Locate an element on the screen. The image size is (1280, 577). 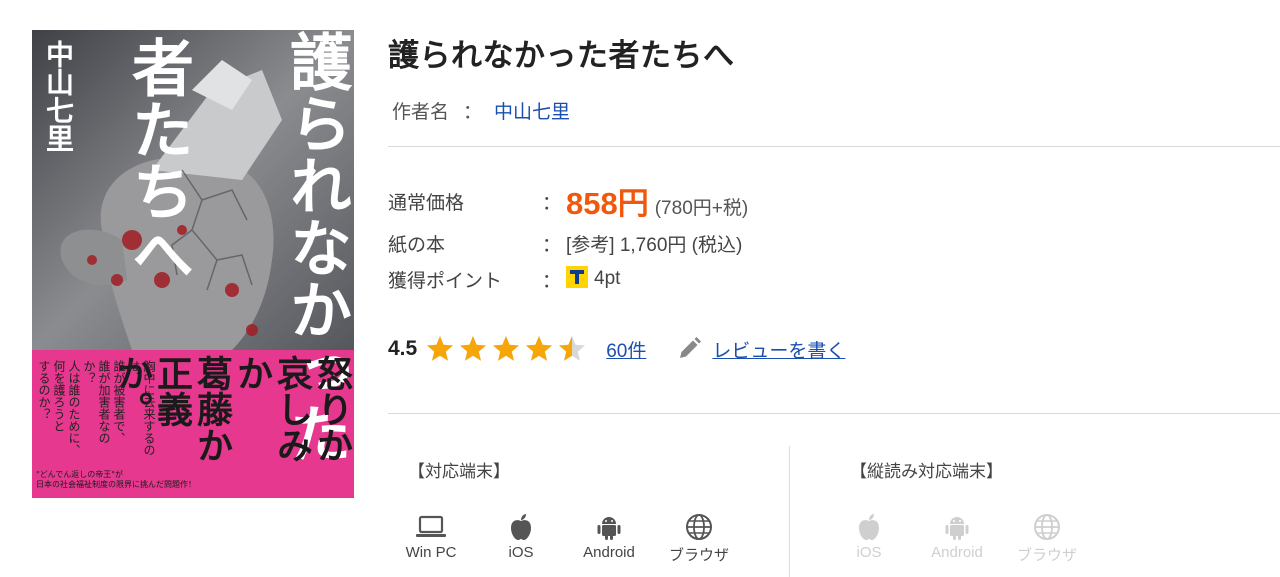
author-row: 作者名 ： 中山七里 is located at coordinates (481, 110).